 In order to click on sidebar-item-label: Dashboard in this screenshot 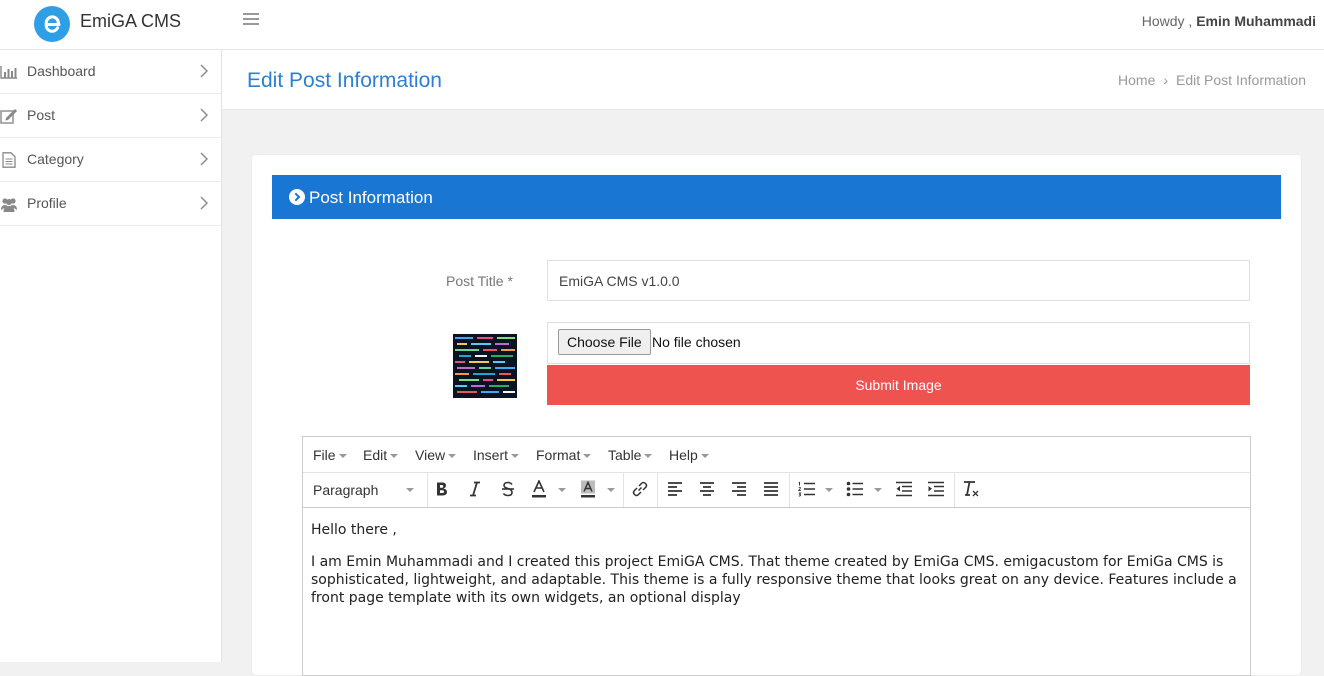, I will do `click(61, 71)`.